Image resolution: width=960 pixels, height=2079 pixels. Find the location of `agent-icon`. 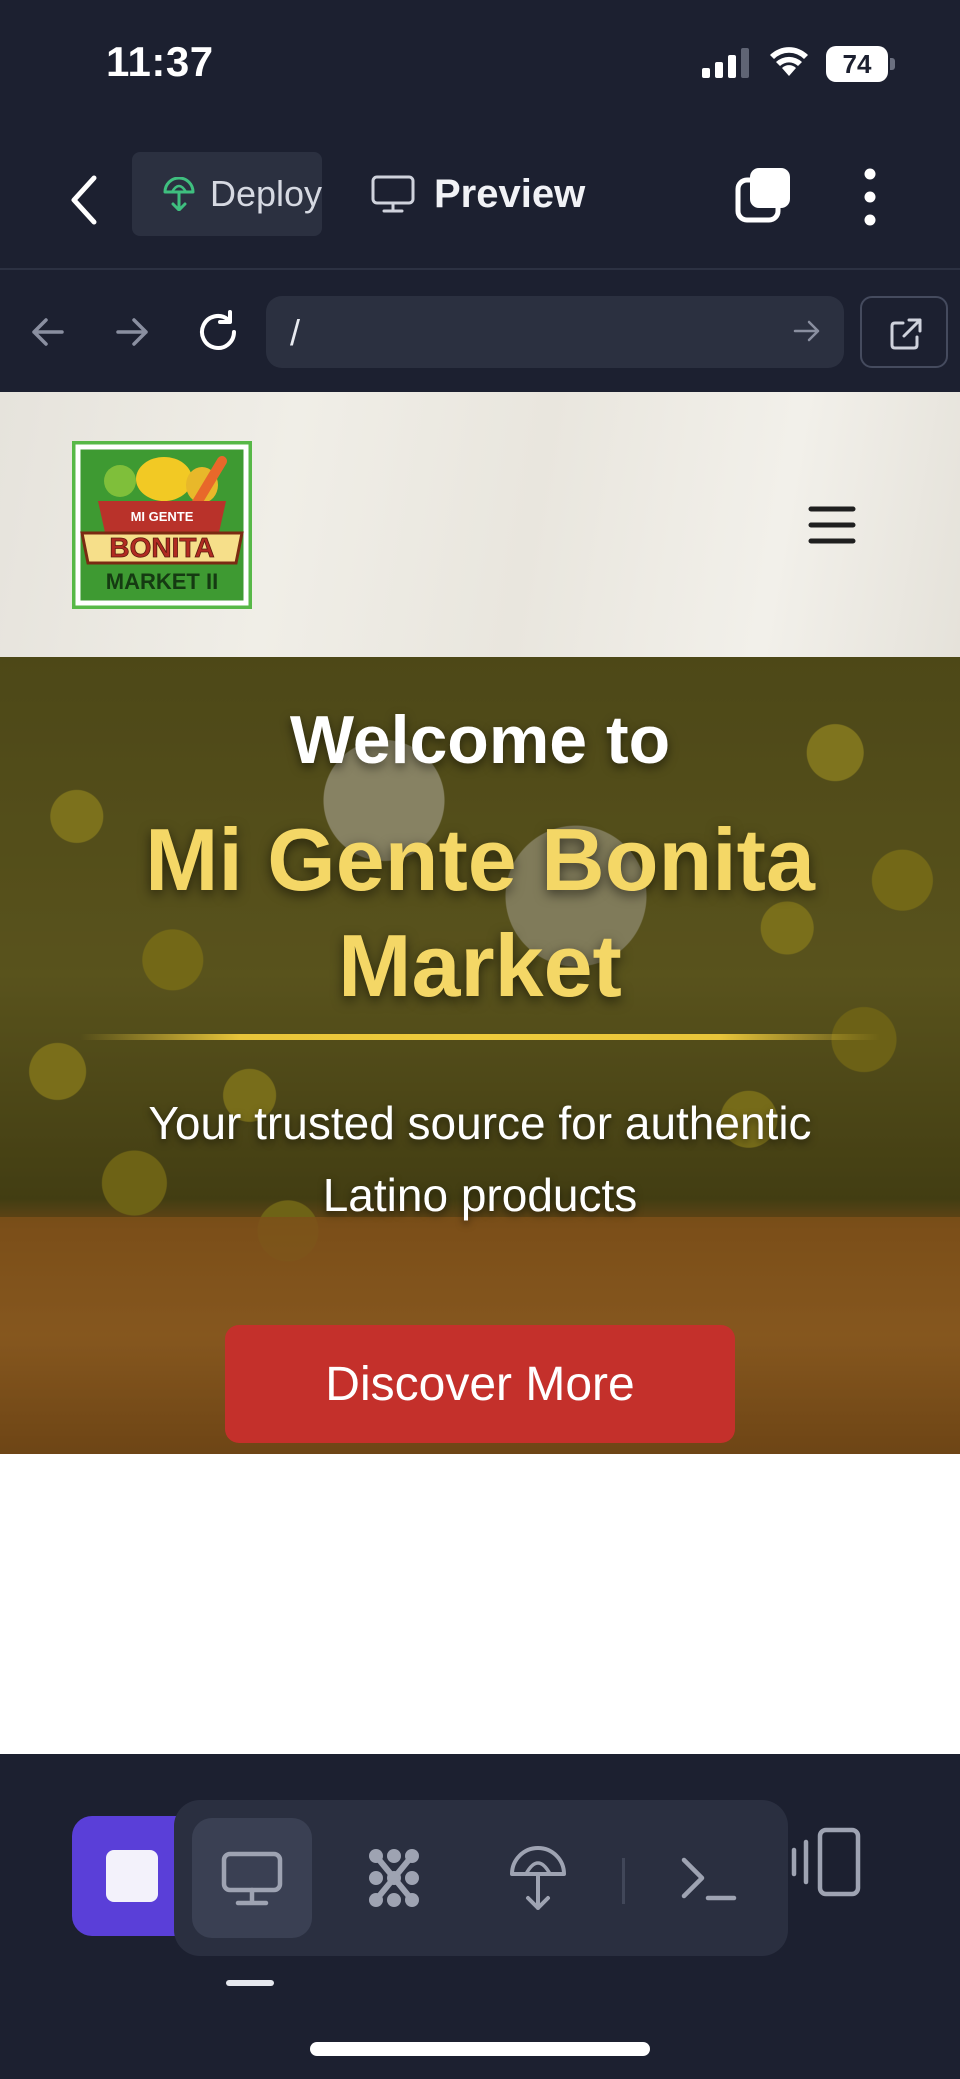

agent-icon is located at coordinates (394, 1878).